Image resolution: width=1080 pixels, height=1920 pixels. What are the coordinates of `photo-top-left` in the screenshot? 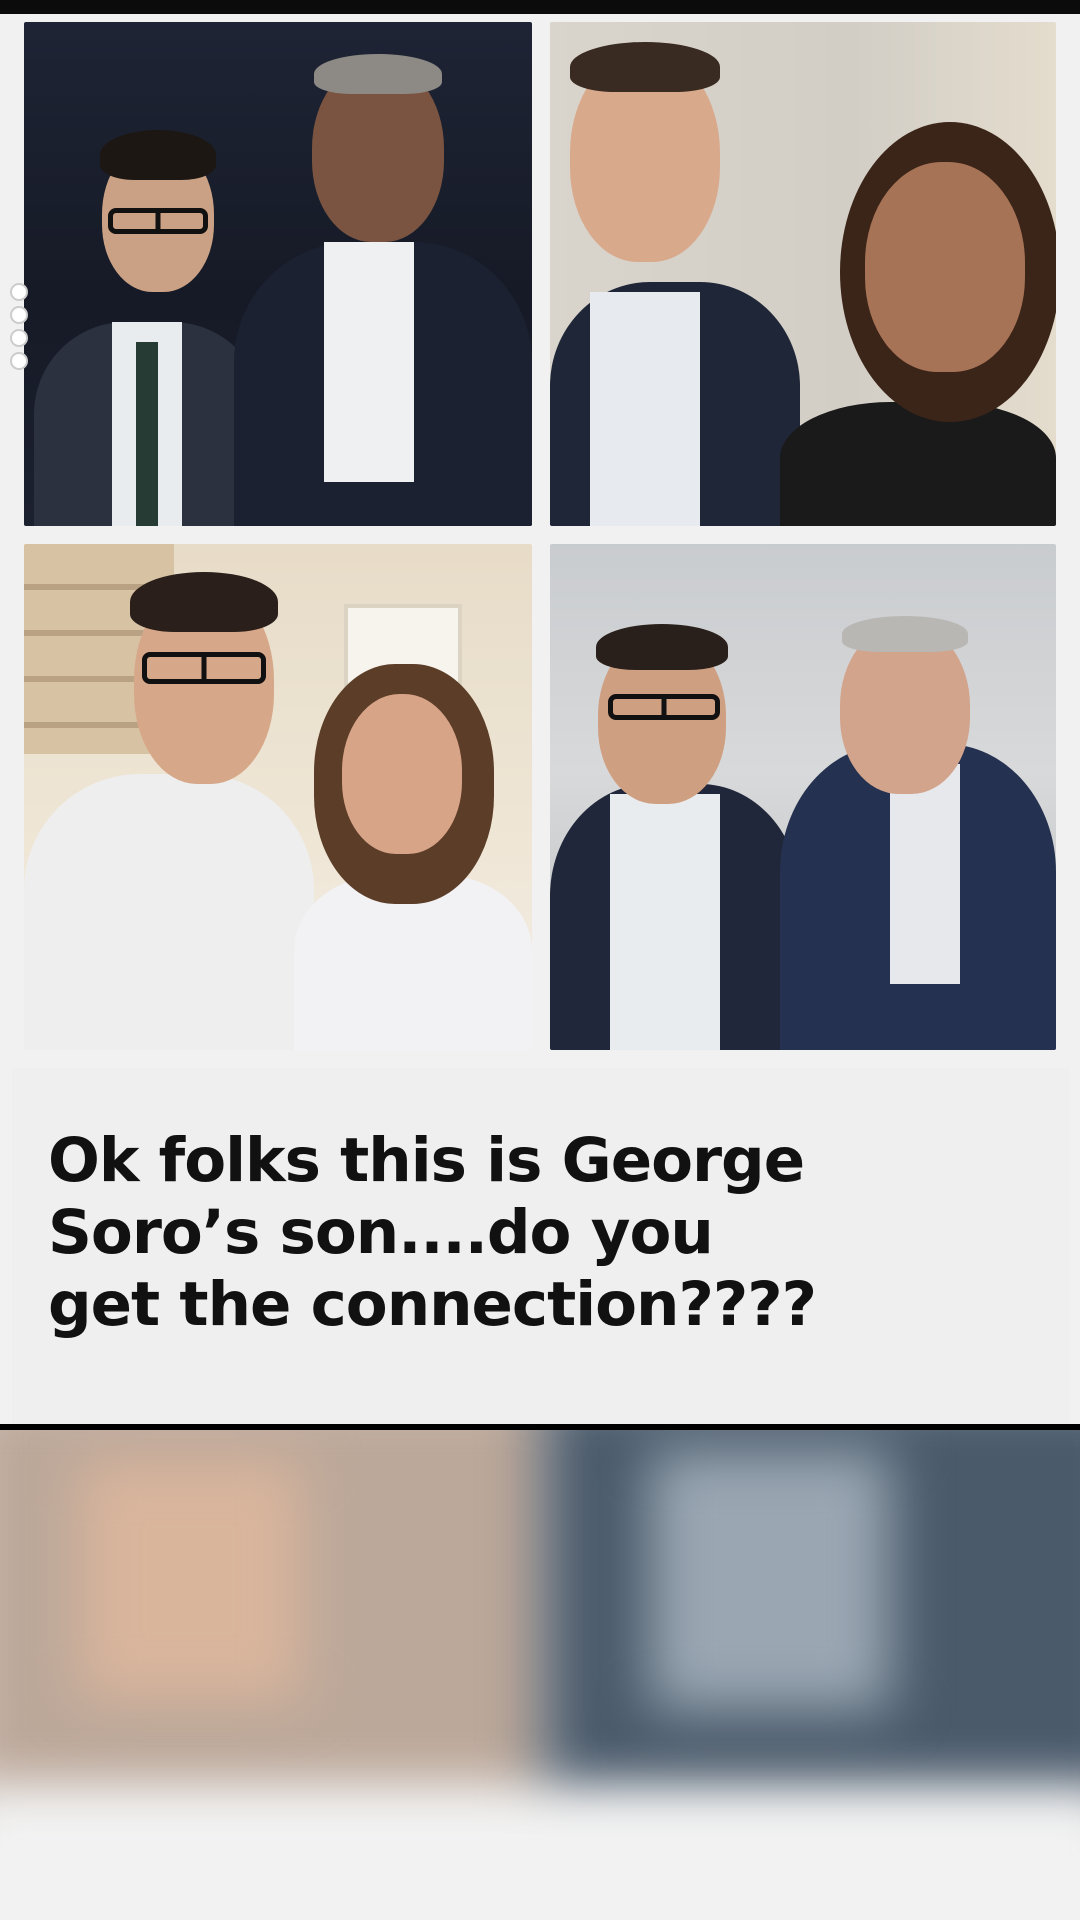 It's located at (278, 274).